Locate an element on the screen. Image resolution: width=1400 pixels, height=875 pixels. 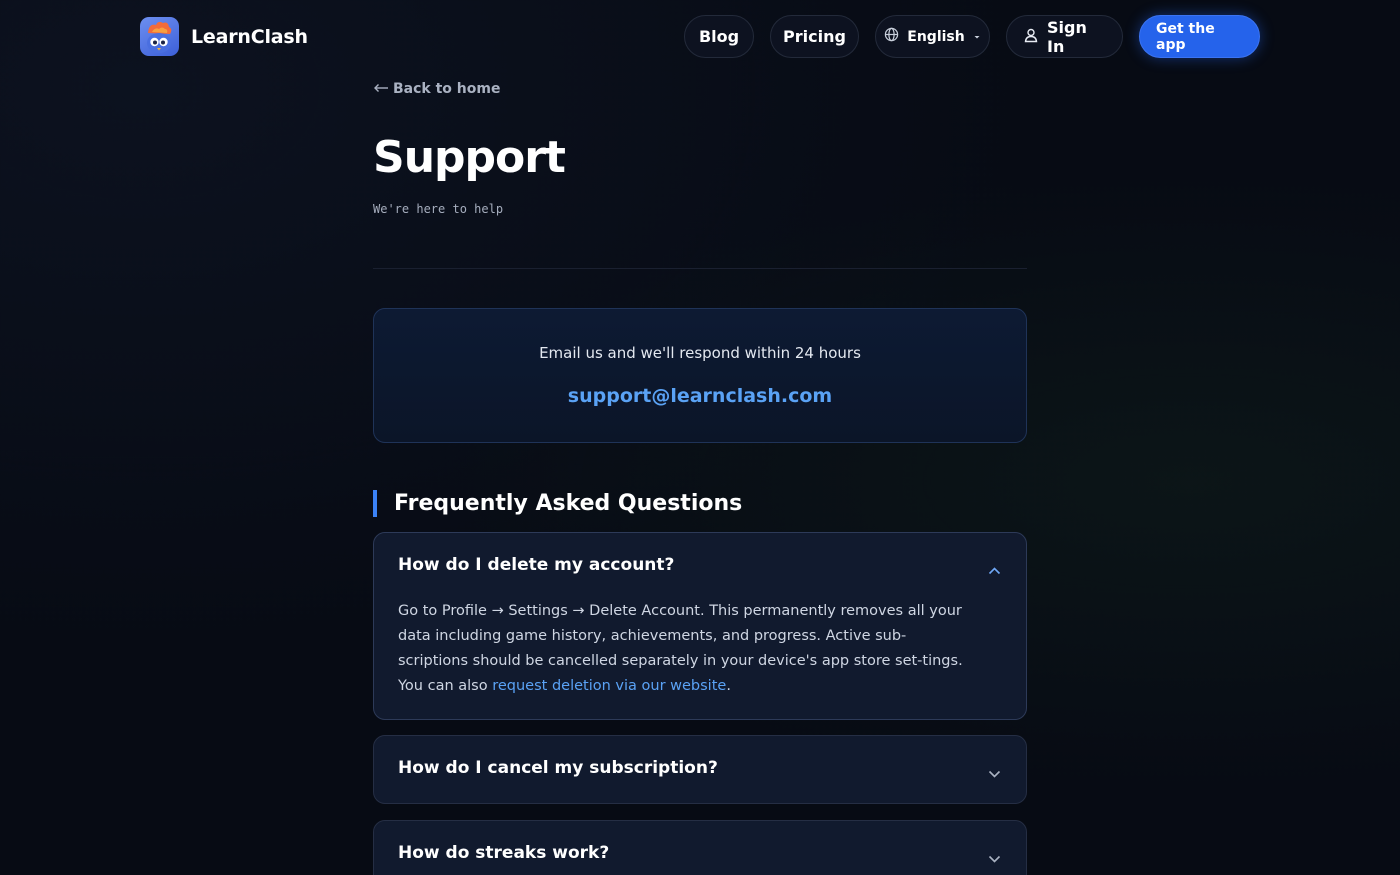
faq-heading: Frequently Asked Questions is located at coordinates (557, 503).